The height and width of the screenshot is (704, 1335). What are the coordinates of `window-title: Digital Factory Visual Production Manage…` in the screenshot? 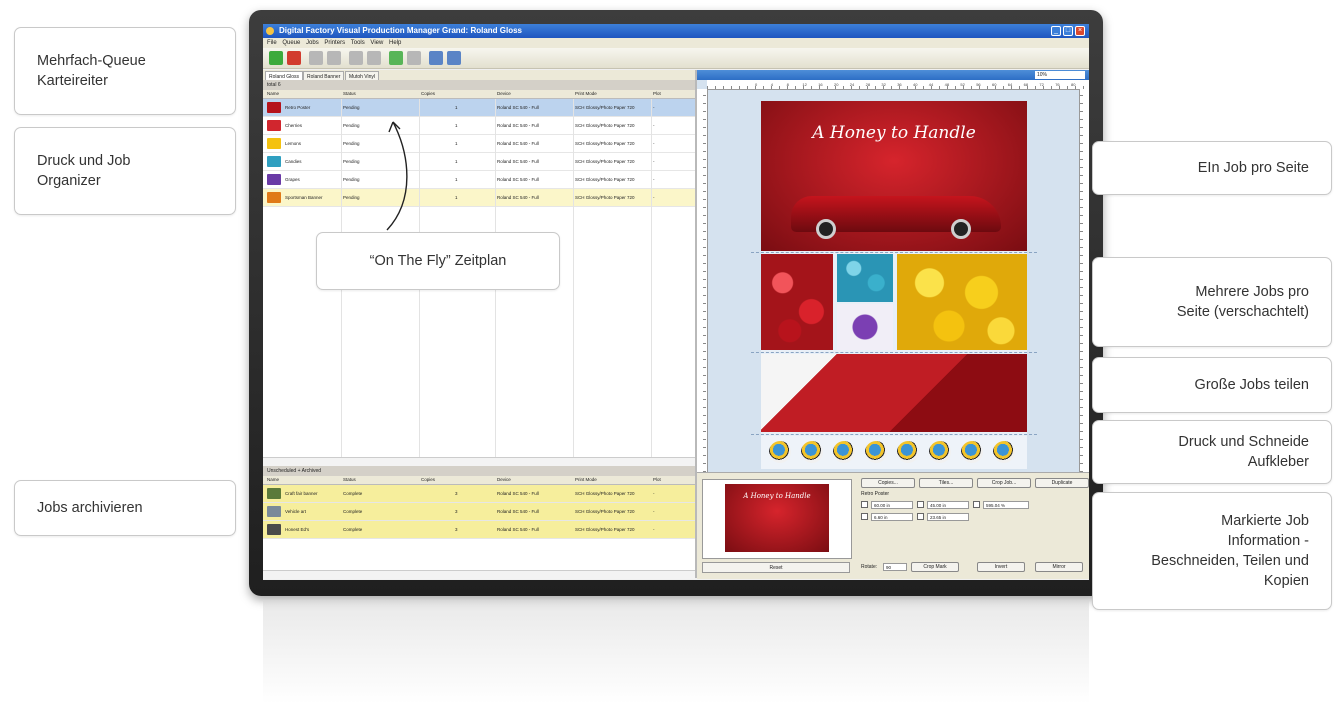 It's located at (401, 30).